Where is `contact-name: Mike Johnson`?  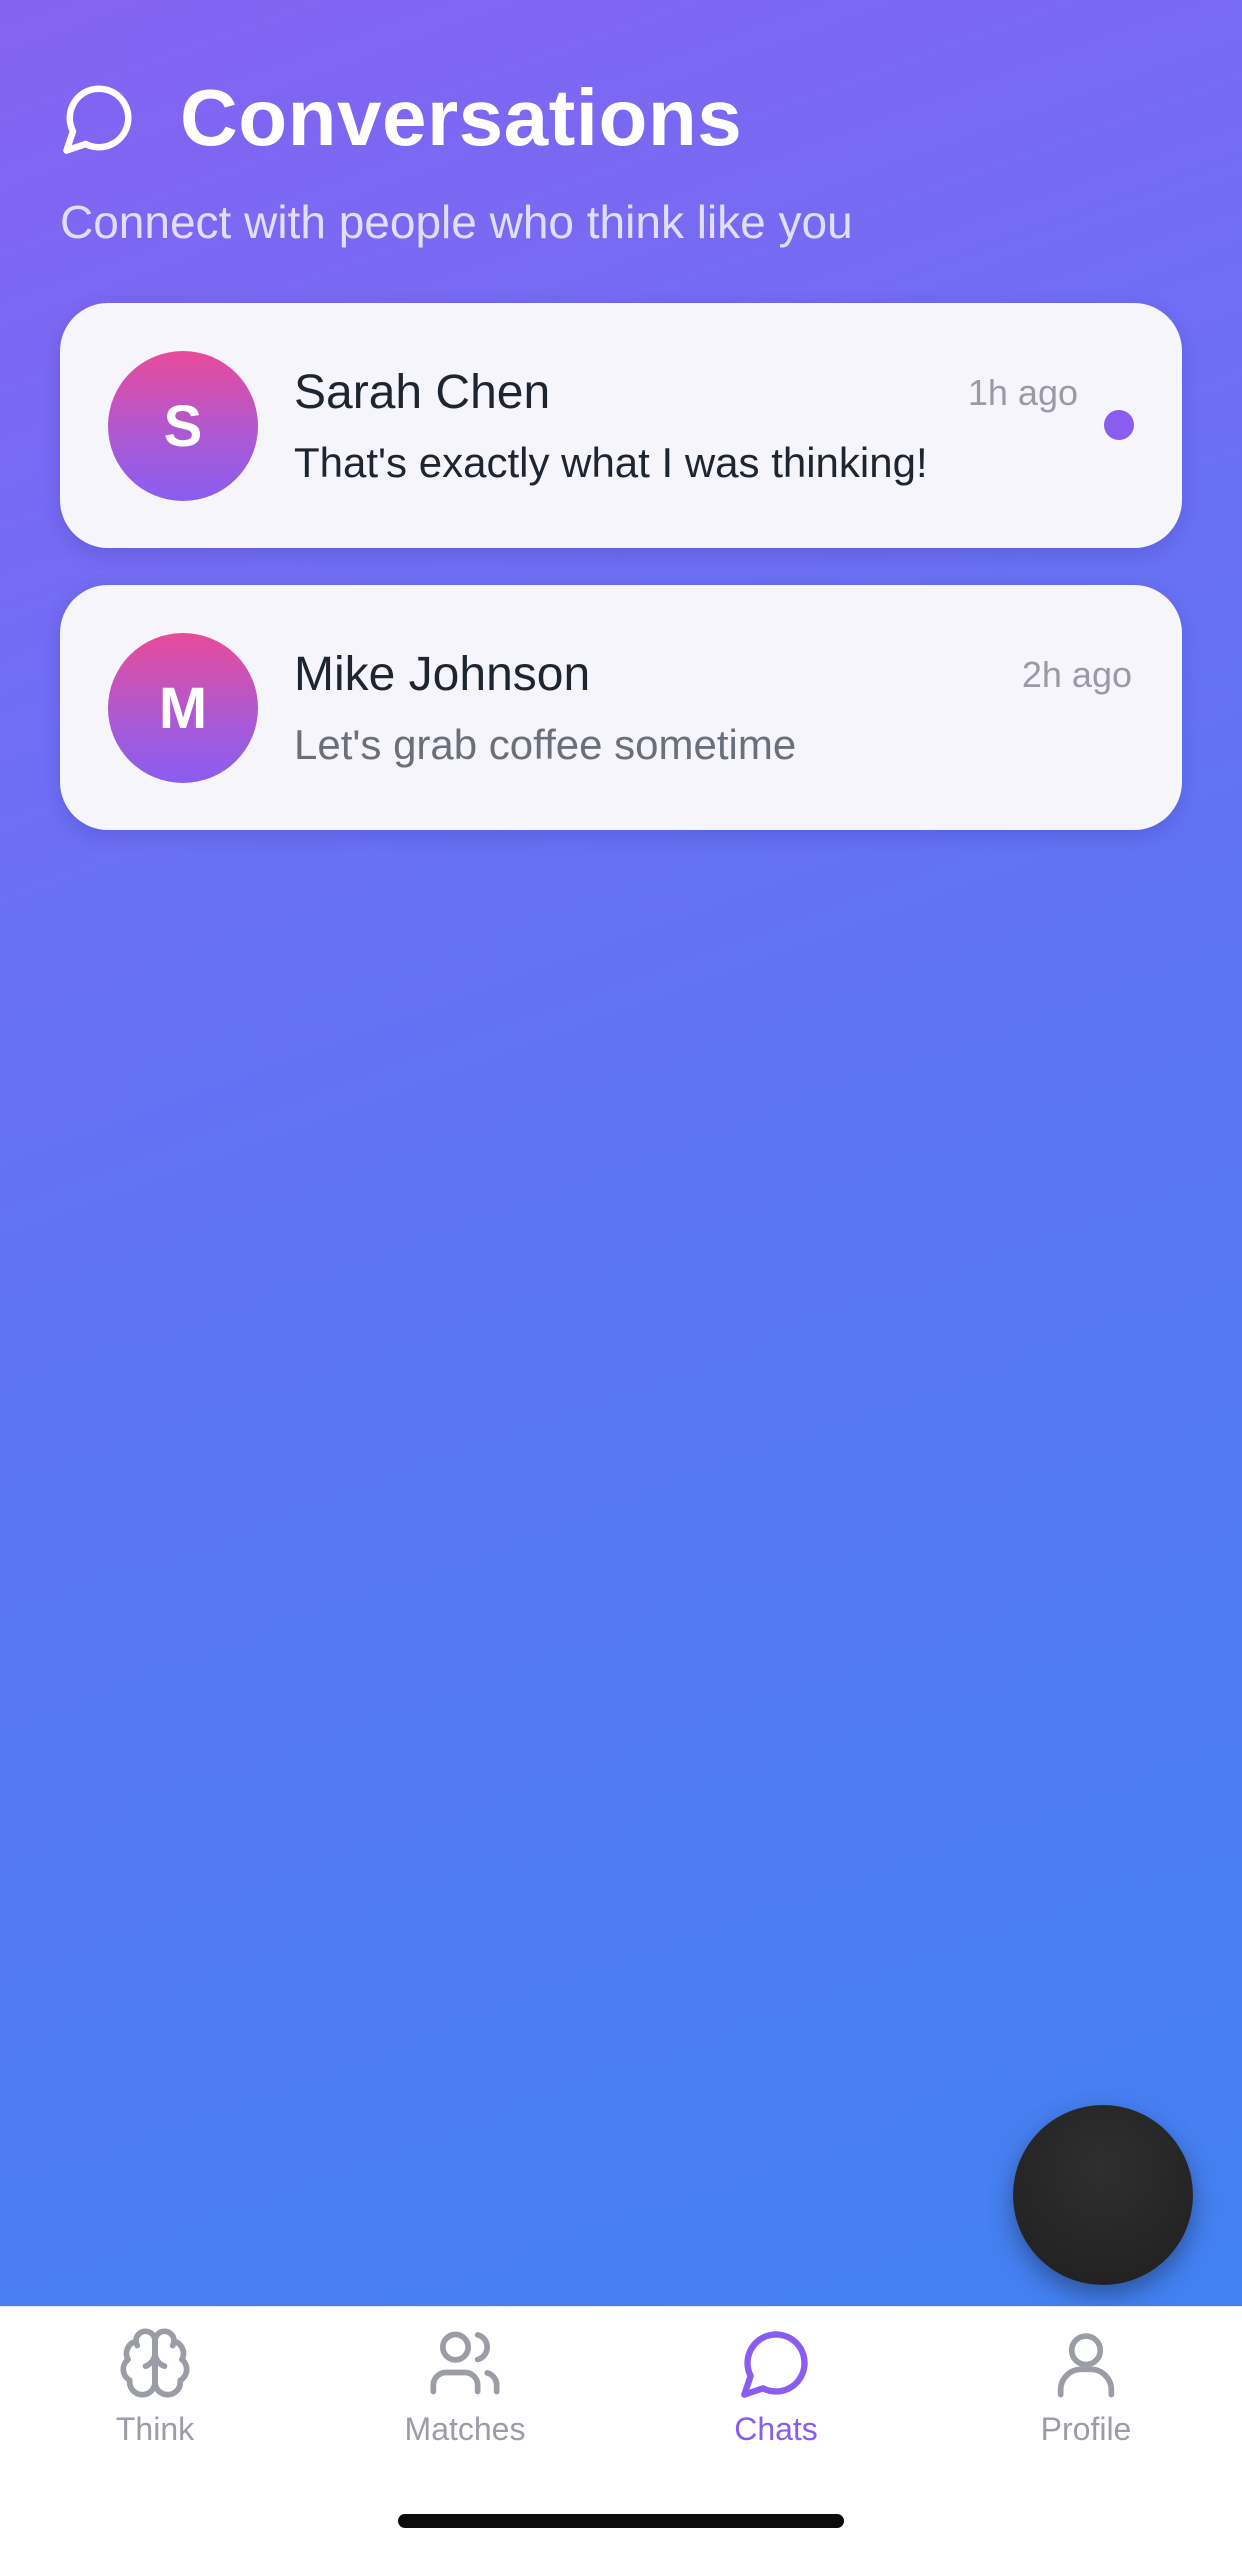
contact-name: Mike Johnson is located at coordinates (442, 674).